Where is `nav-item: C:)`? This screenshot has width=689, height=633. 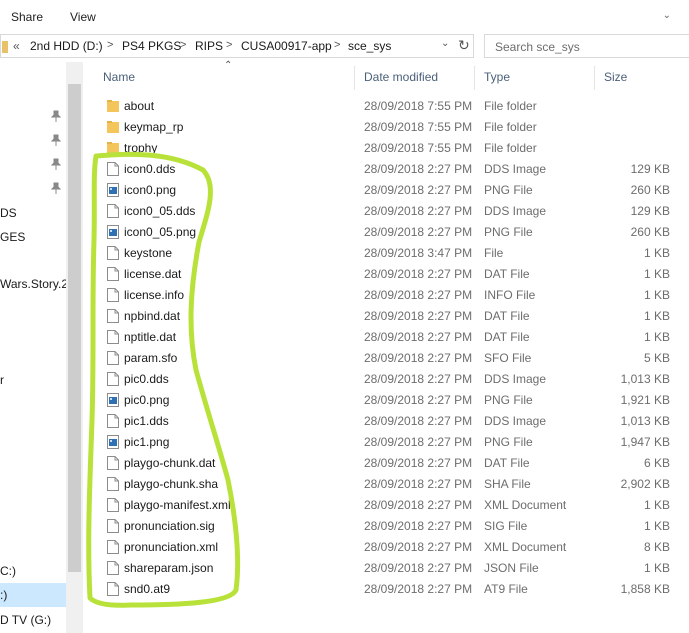
nav-item: C:) is located at coordinates (8, 571).